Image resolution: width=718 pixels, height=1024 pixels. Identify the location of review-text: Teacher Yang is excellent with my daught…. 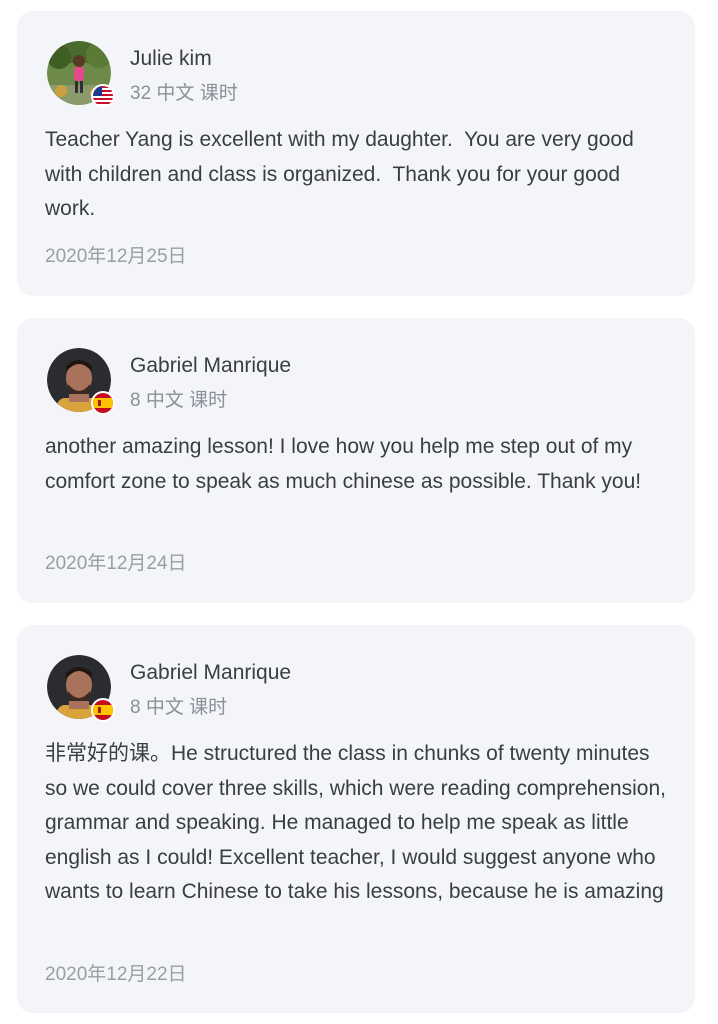
(342, 174).